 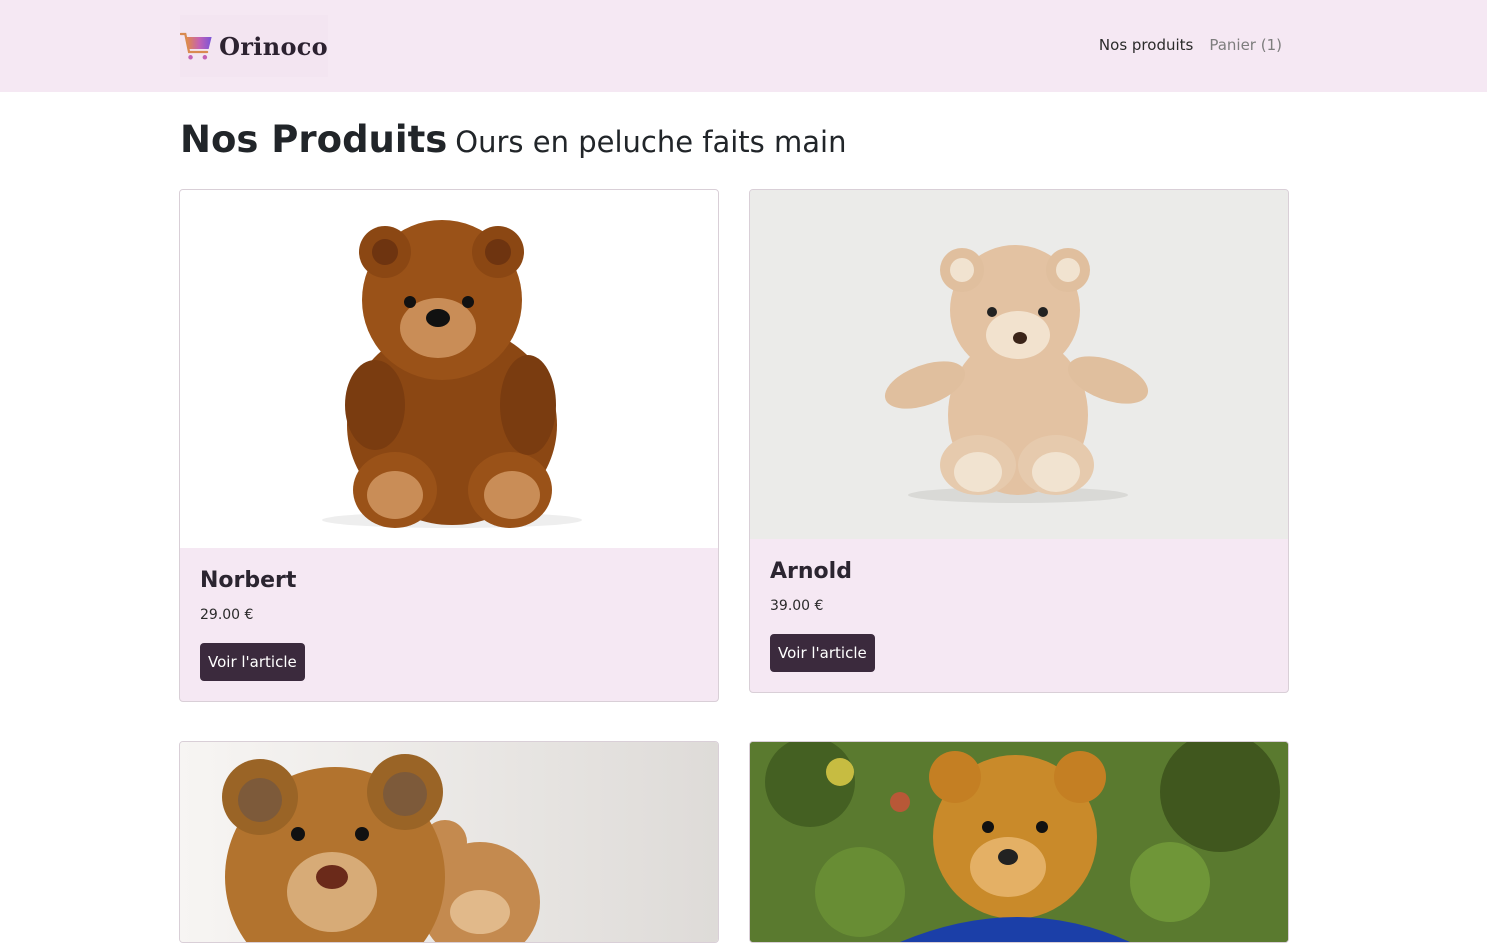 I want to click on navbar: Orinoco Nos produits Panier (1), so click(x=743, y=46).